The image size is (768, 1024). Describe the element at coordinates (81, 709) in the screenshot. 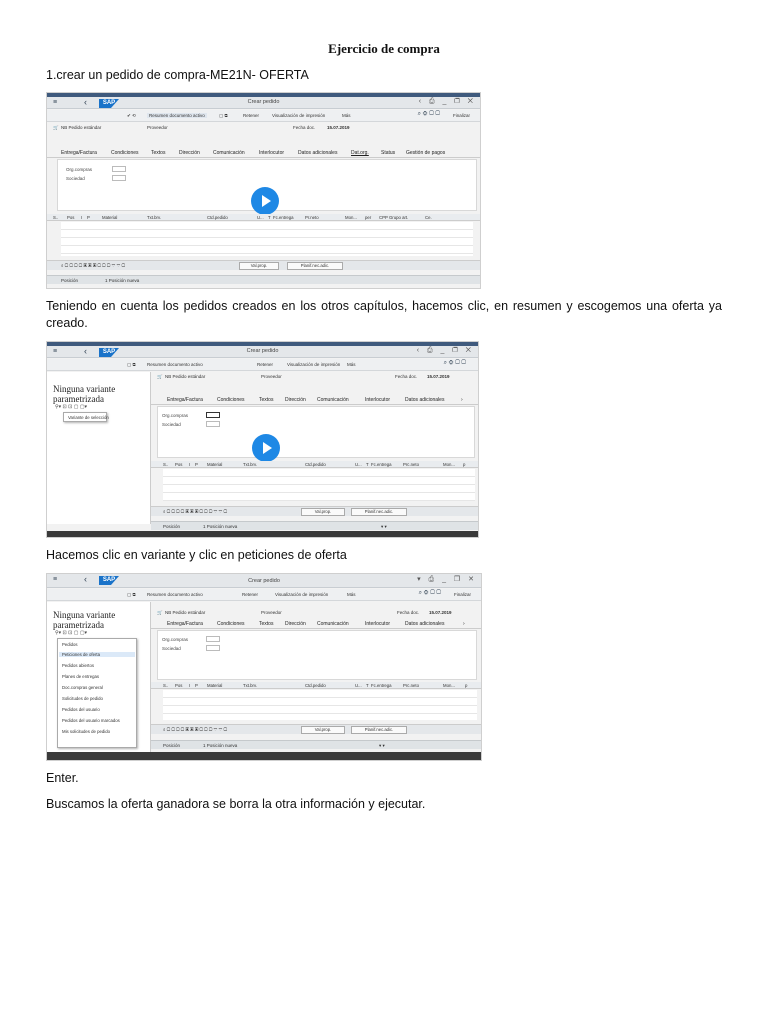

I see `menu-item-pedidos-usuario: Pedidos del usuario` at that location.